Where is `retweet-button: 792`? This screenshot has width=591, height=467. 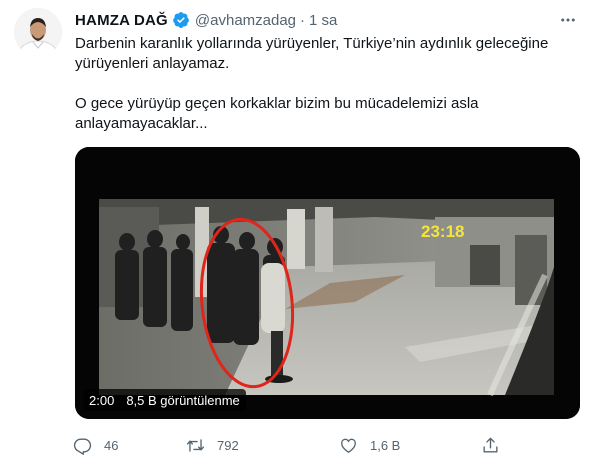
retweet-button: 792 is located at coordinates (212, 445).